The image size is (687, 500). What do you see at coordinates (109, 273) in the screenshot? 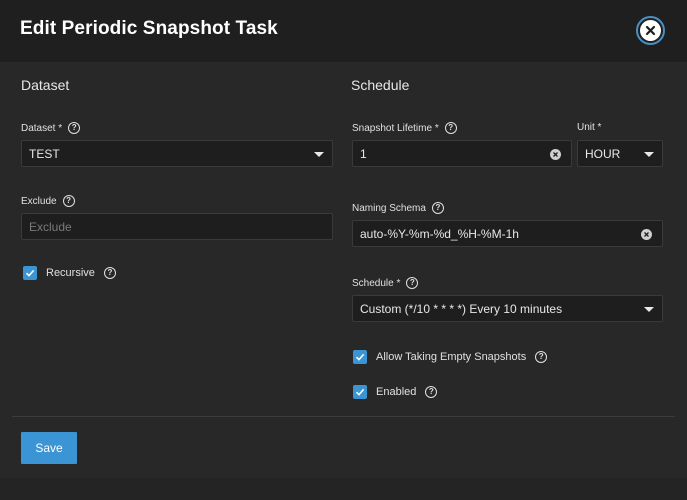
I see `recursive-help-icon: ?` at bounding box center [109, 273].